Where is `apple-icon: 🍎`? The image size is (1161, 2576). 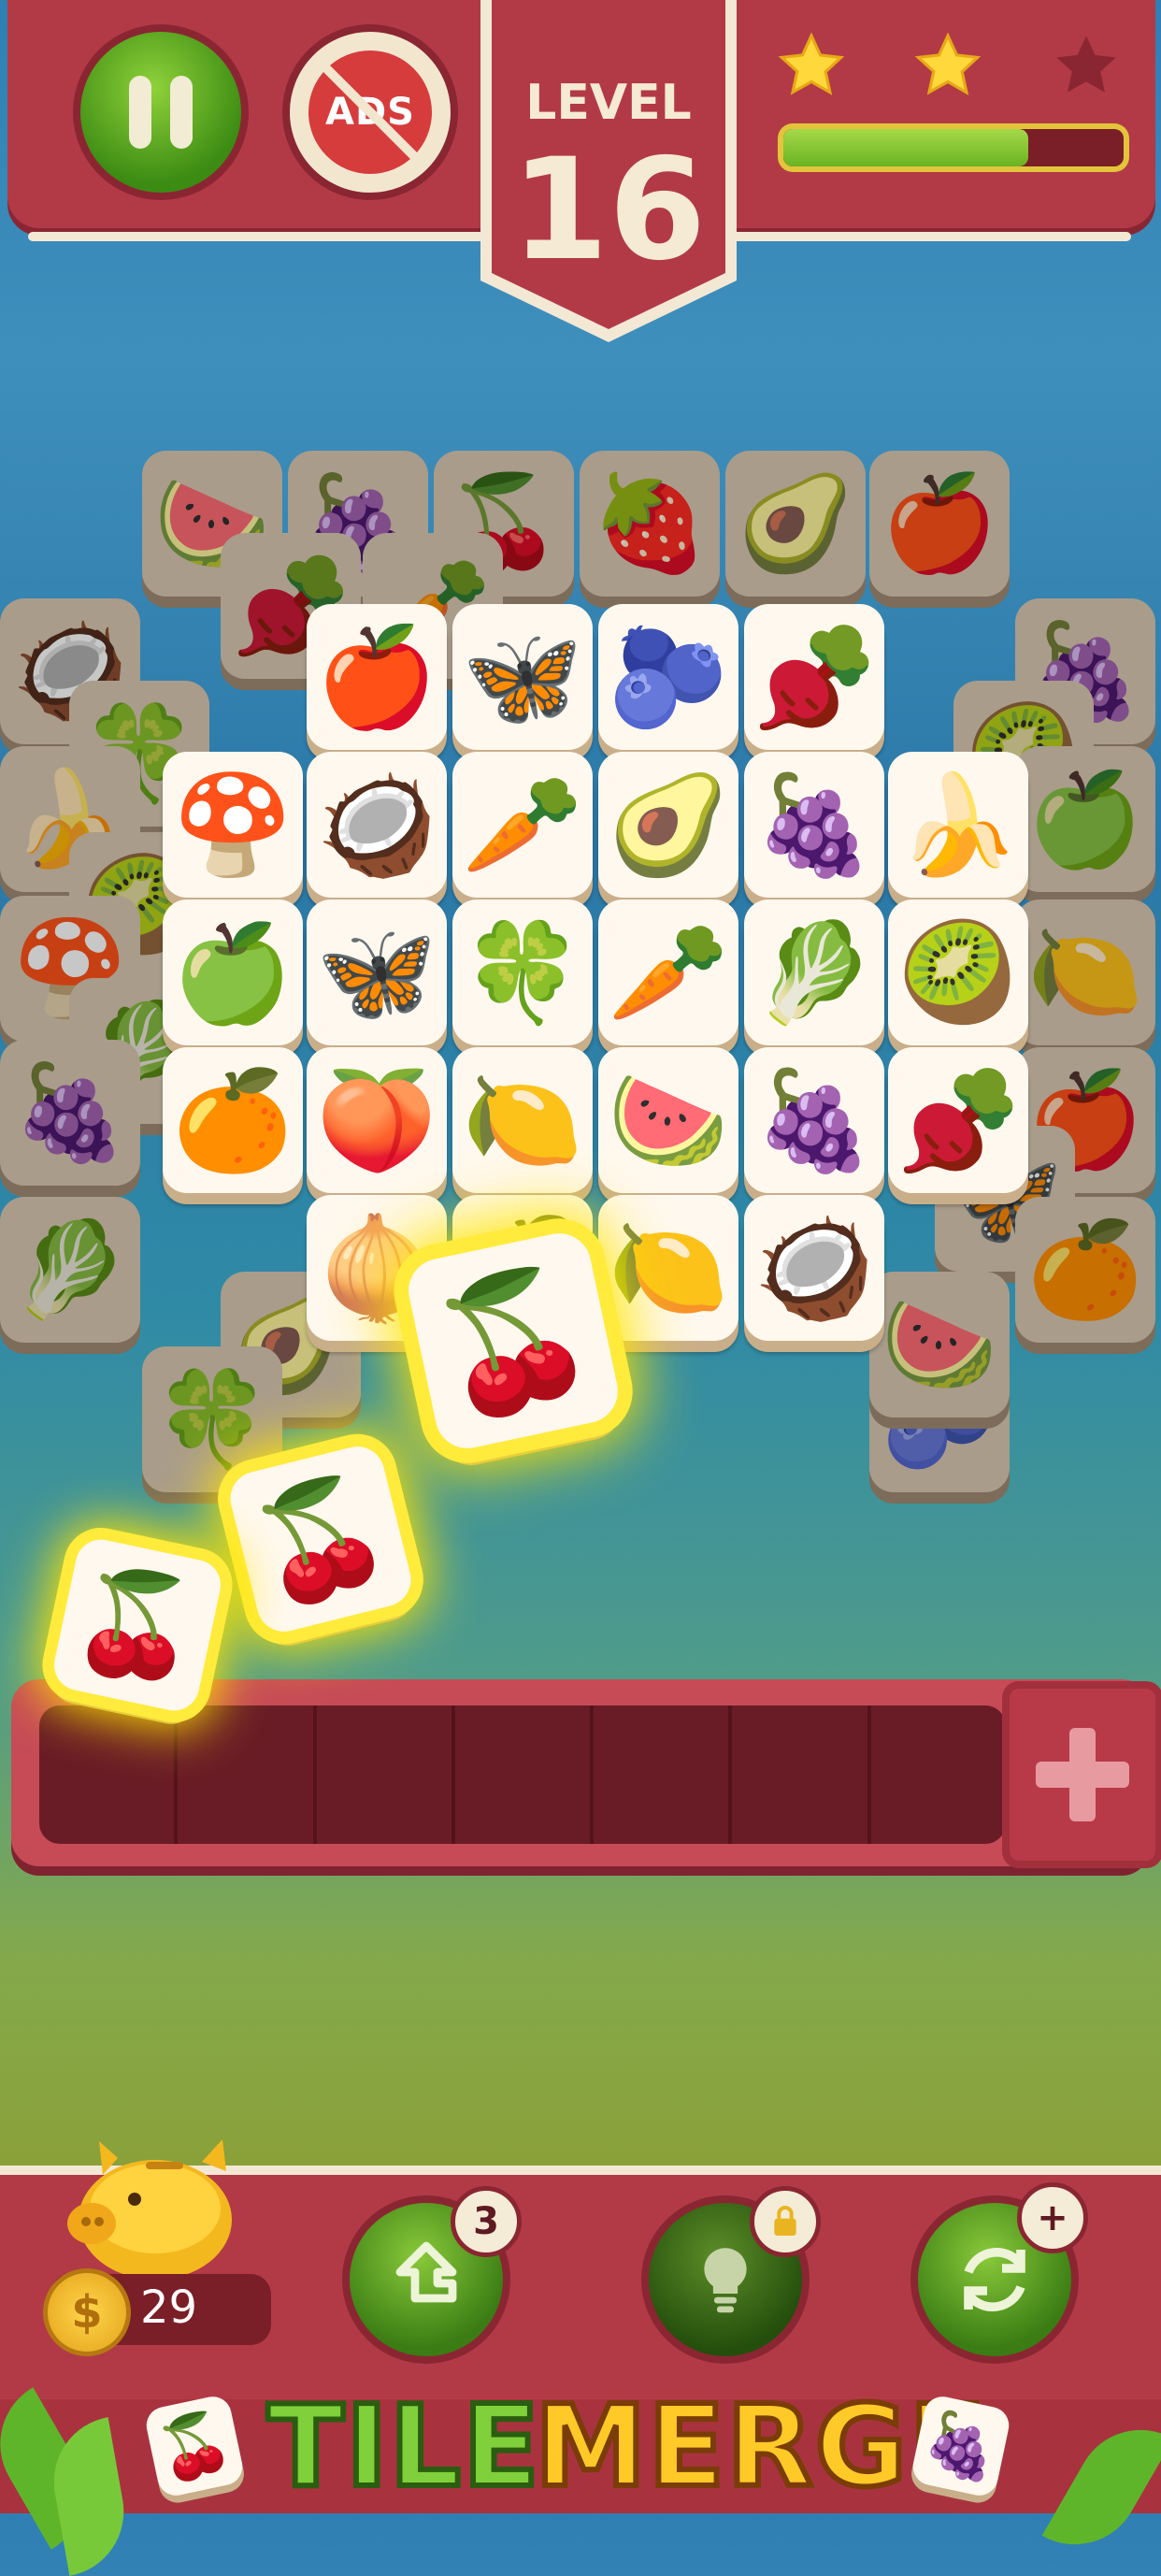
apple-icon: 🍎 is located at coordinates (939, 523).